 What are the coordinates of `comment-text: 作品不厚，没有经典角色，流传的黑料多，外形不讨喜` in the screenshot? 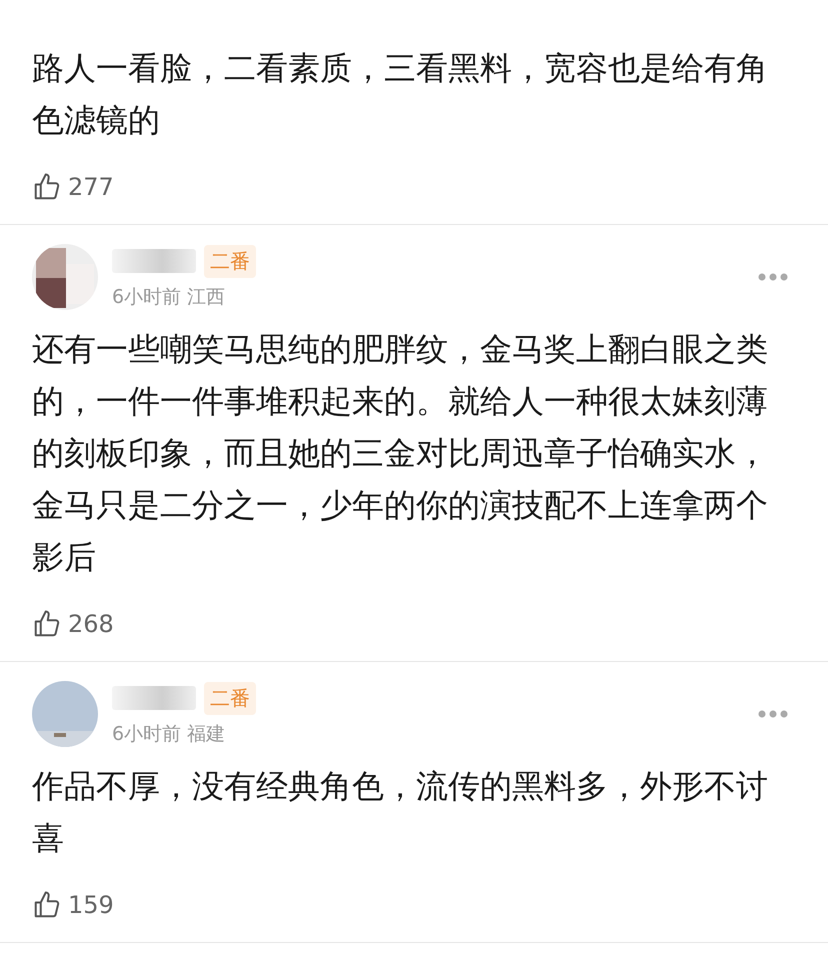 It's located at (400, 812).